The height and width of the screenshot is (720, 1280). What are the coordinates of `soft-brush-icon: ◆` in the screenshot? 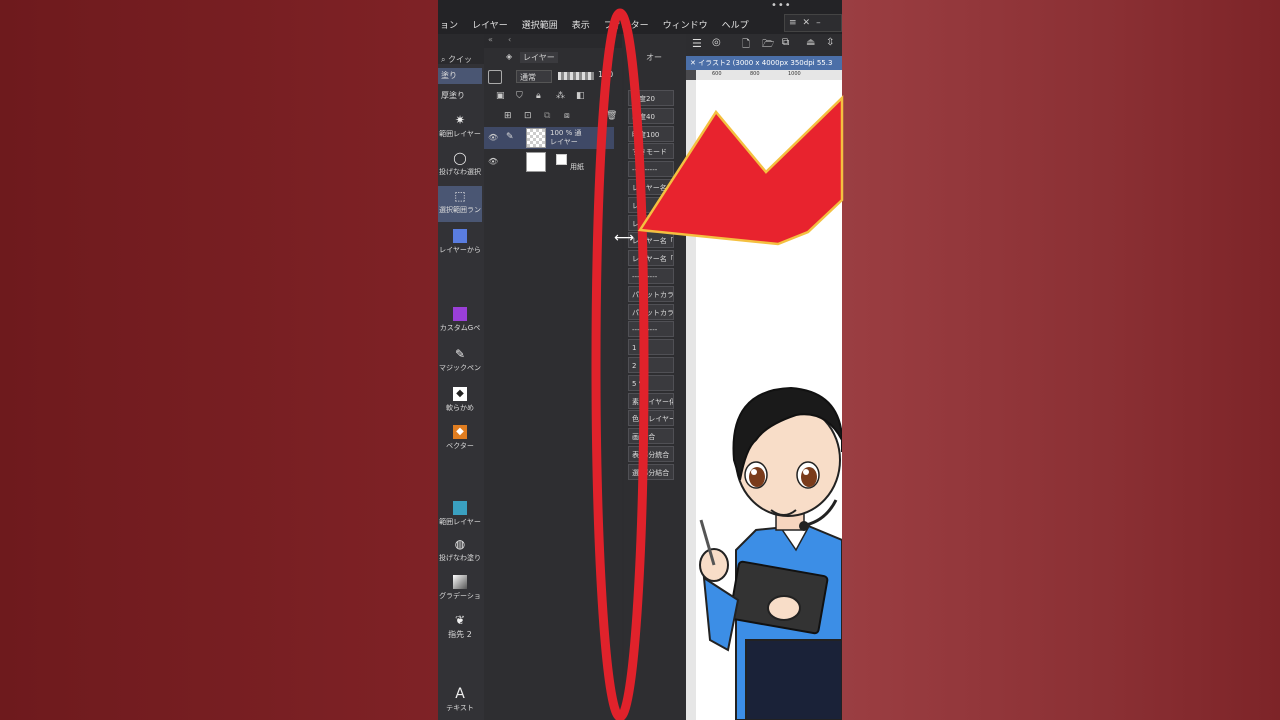 It's located at (460, 394).